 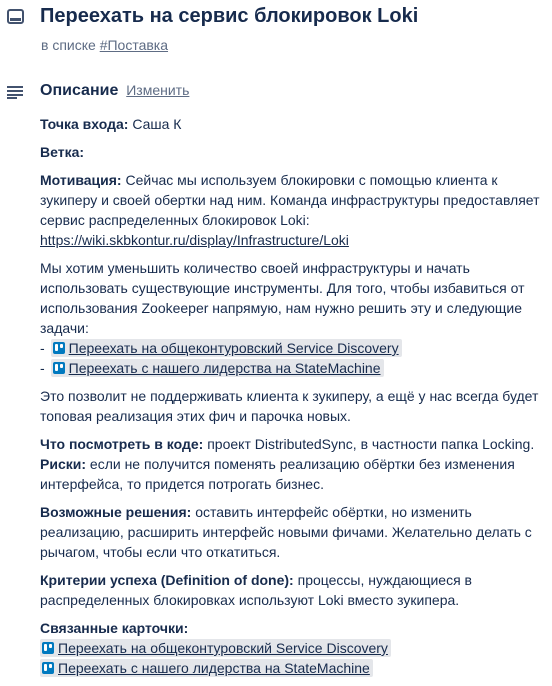 I want to click on card-list-info: в списке #Поставка, so click(x=104, y=45).